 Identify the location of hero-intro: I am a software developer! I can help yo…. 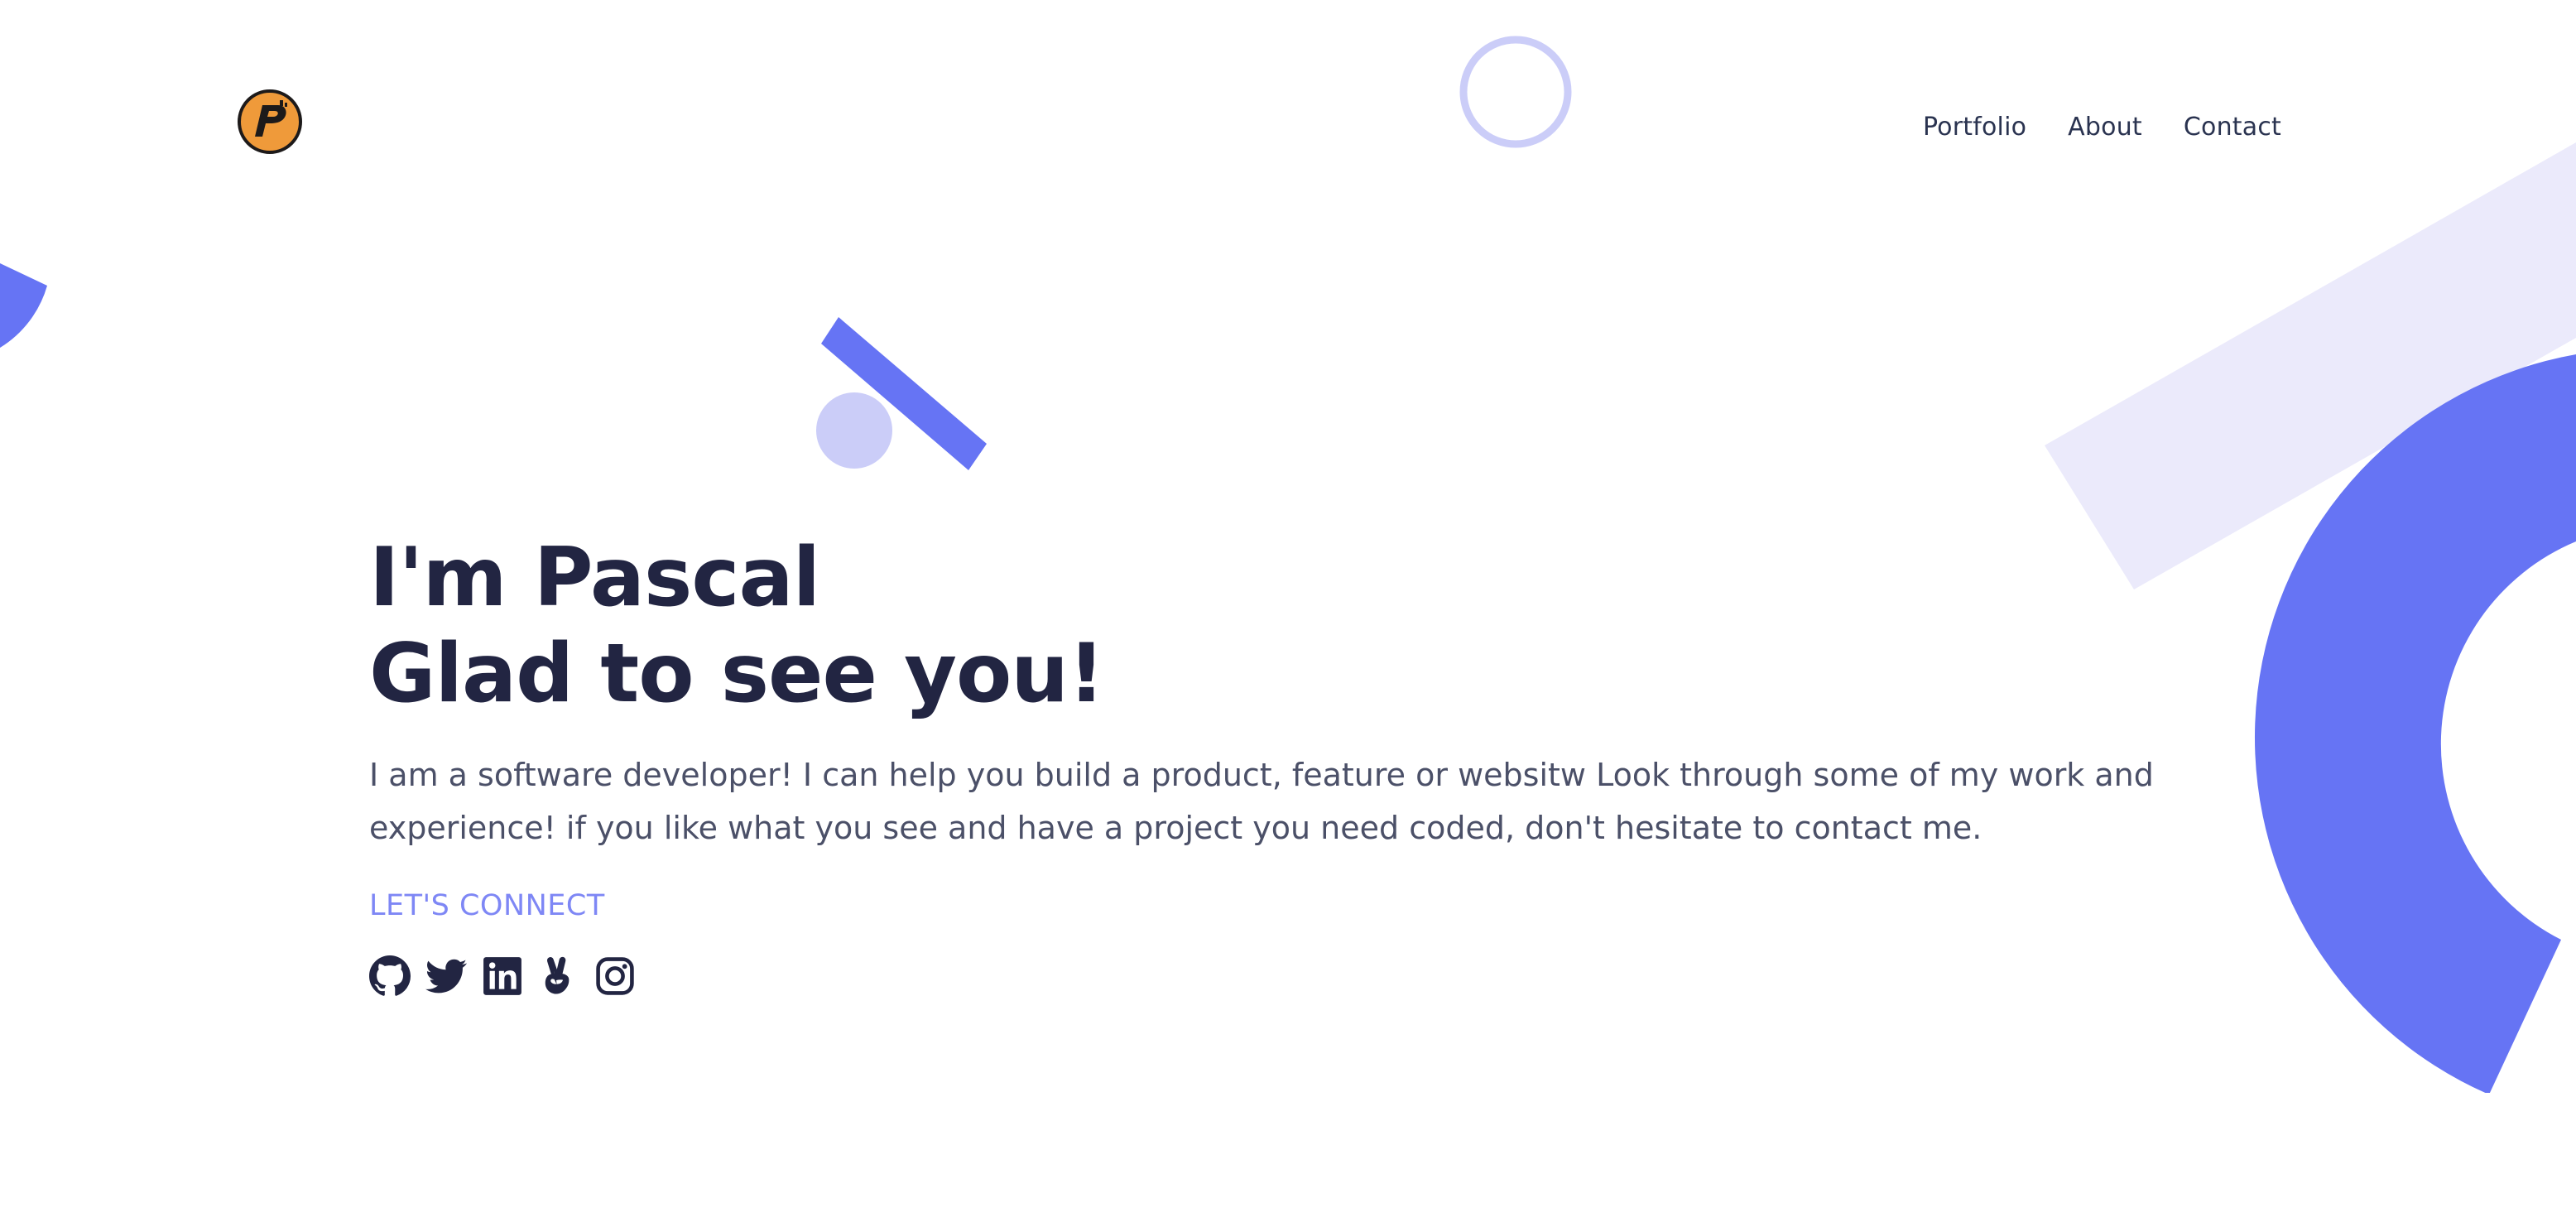
(1261, 802).